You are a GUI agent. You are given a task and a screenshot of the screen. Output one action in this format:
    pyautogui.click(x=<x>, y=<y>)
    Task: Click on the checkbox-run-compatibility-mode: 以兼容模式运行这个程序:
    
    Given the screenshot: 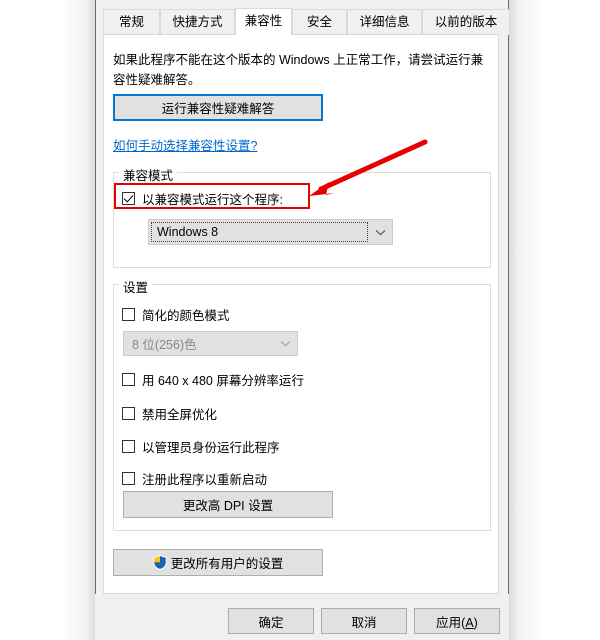 What is the action you would take?
    pyautogui.click(x=202, y=198)
    